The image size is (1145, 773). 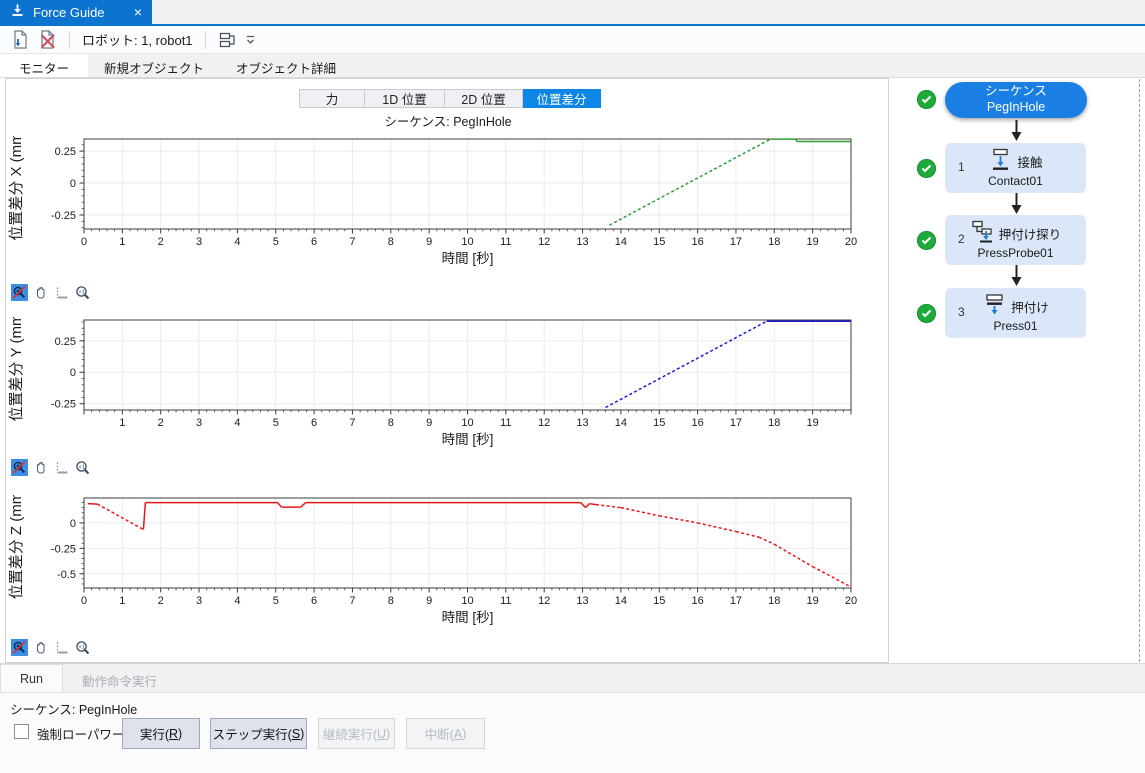 I want to click on flow-step-name: PressProbe01, so click(x=1015, y=253).